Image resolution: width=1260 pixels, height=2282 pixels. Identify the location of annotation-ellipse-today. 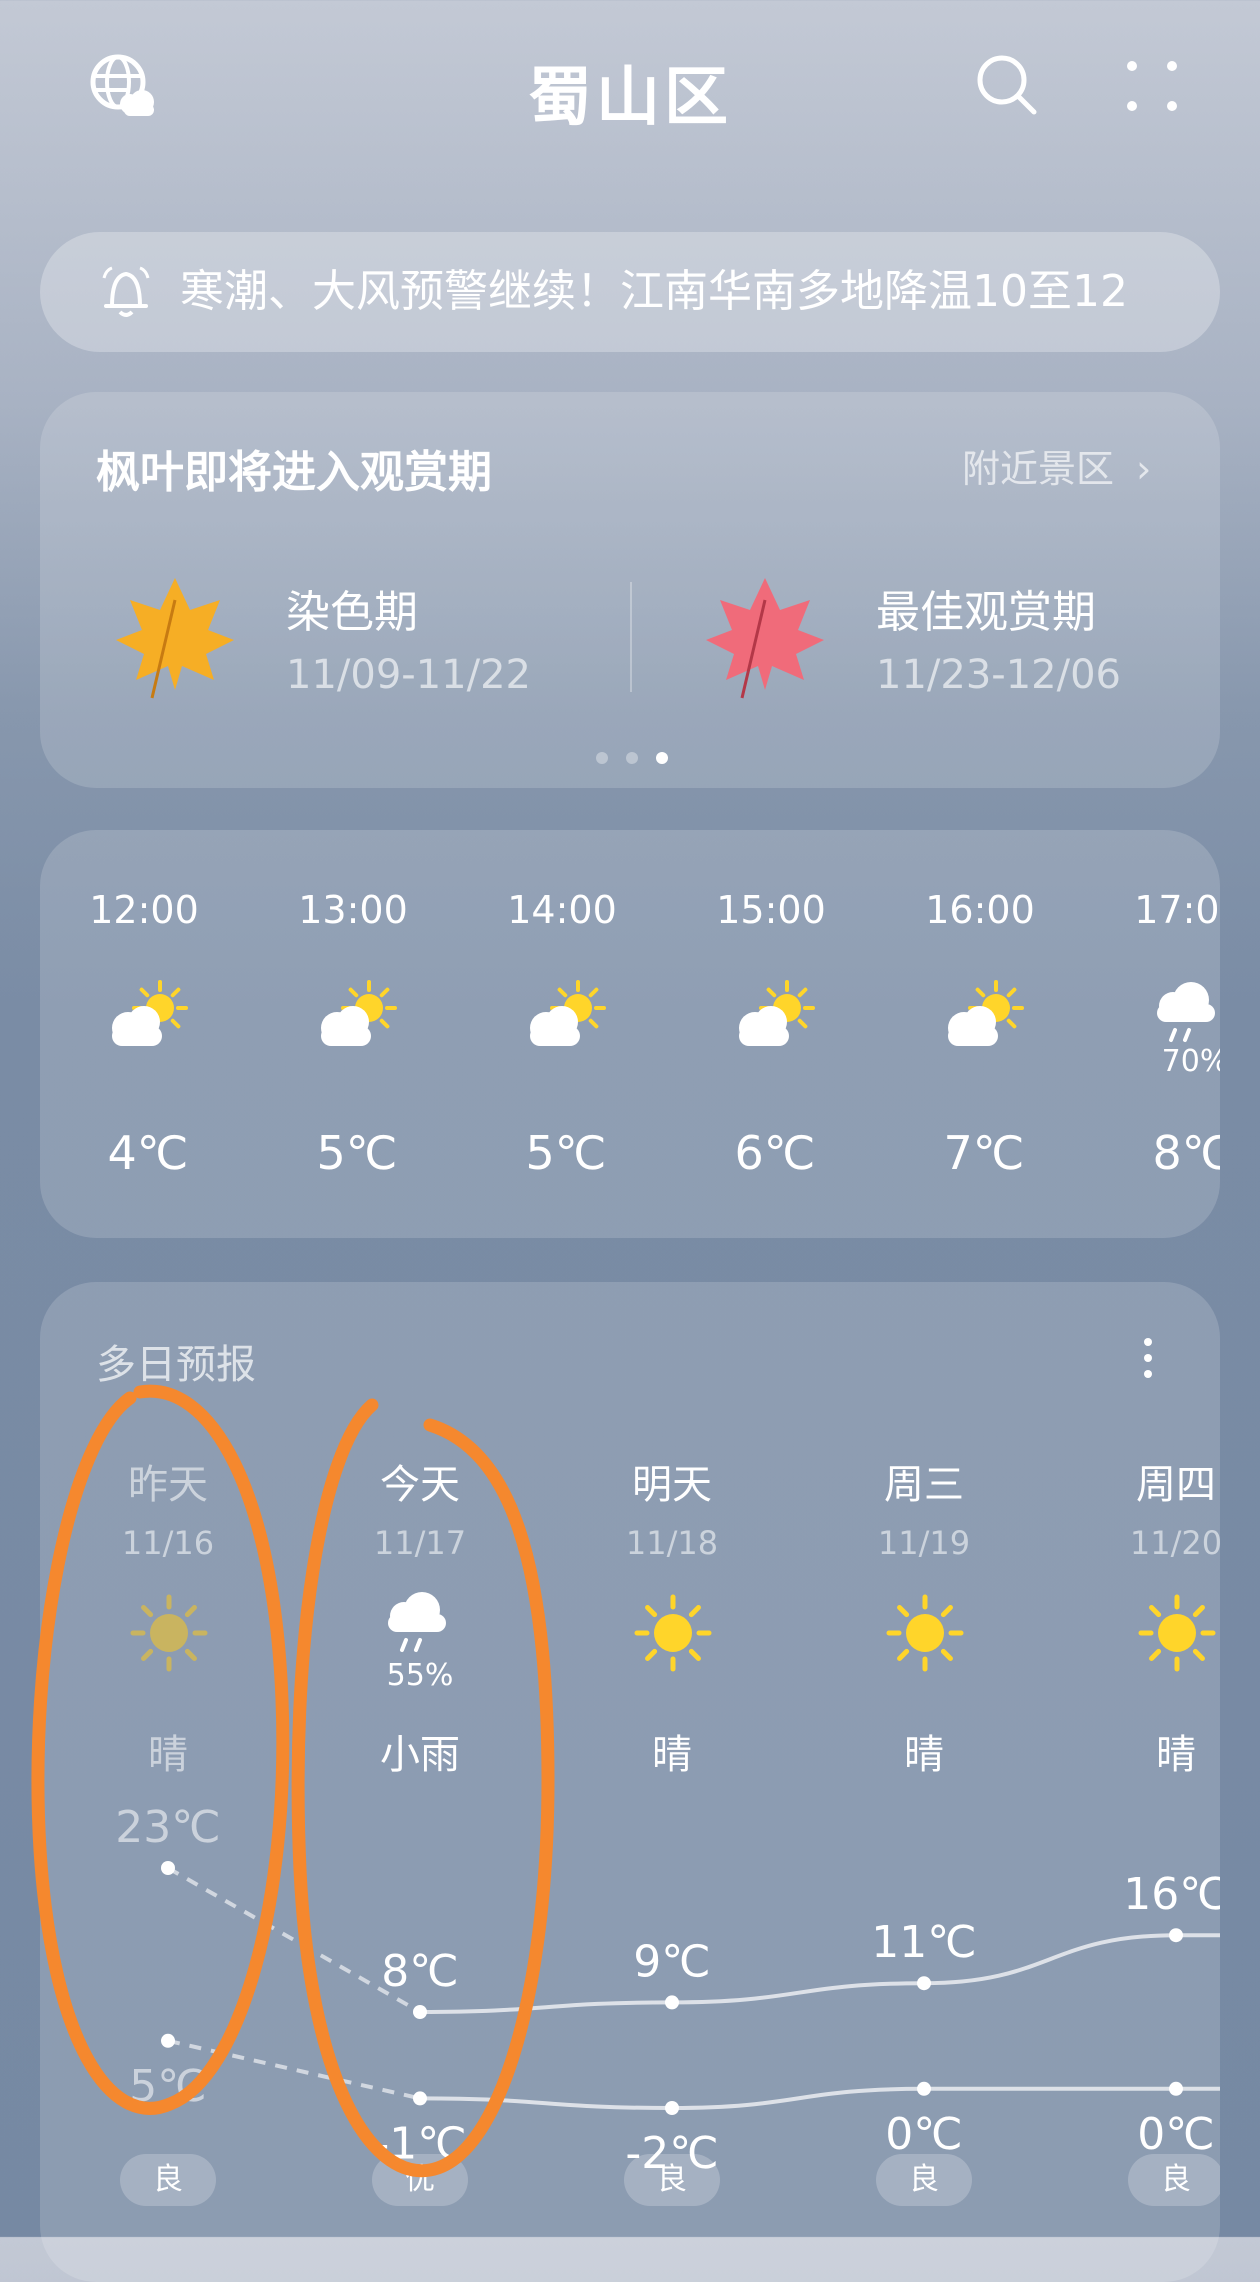
(423, 1788).